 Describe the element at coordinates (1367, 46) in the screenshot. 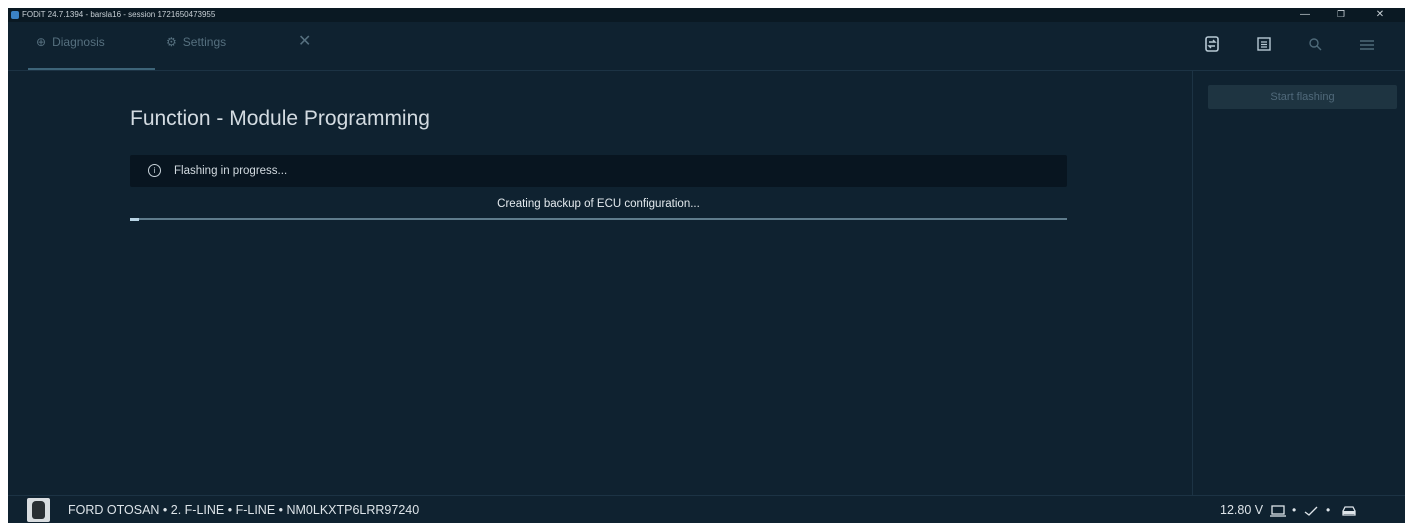

I see `menu-icon` at that location.